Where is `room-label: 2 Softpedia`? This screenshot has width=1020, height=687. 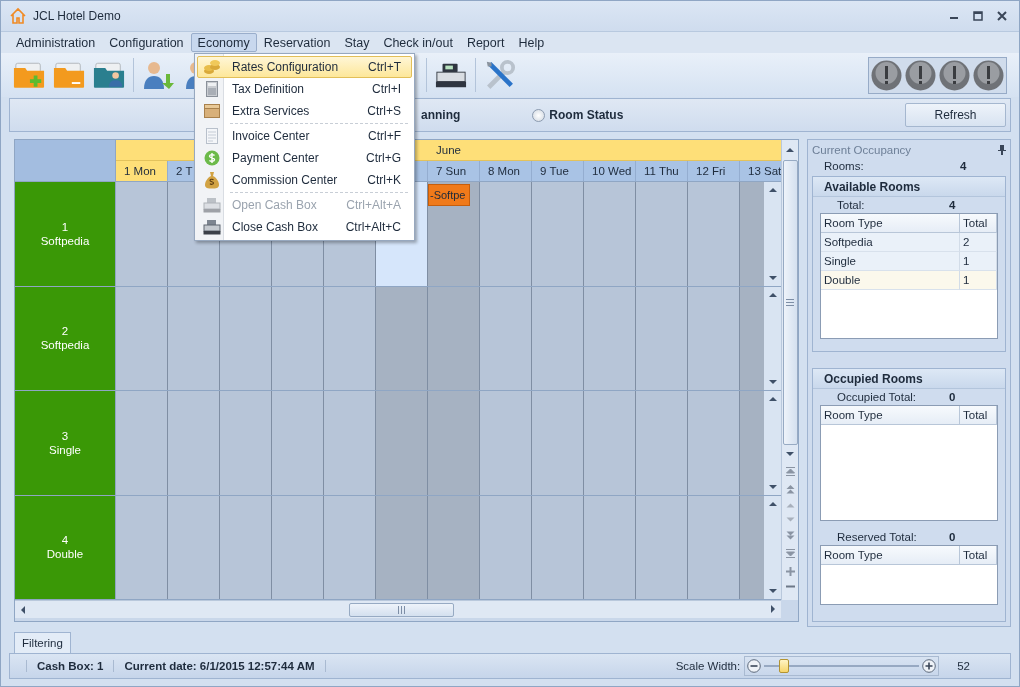
room-label: 2 Softpedia is located at coordinates (65, 338).